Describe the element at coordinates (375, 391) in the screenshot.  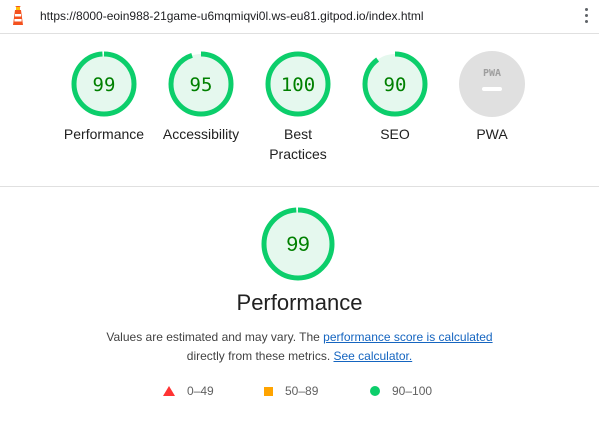
I see `circle-icon` at that location.